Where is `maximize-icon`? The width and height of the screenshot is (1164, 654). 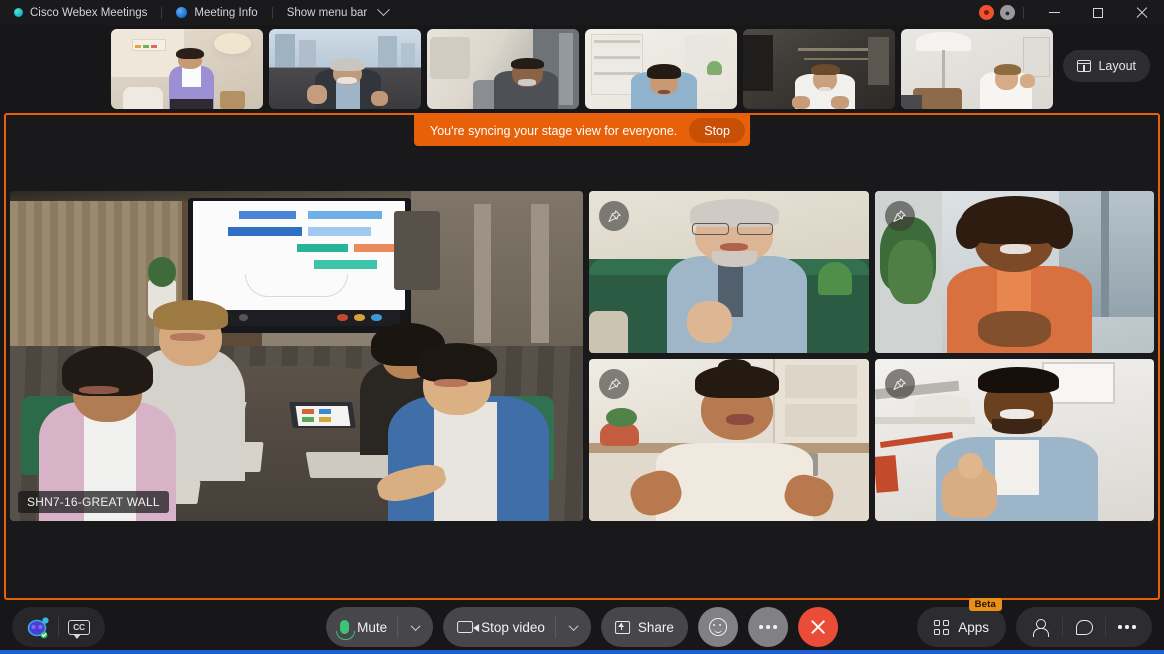 maximize-icon is located at coordinates (1098, 12).